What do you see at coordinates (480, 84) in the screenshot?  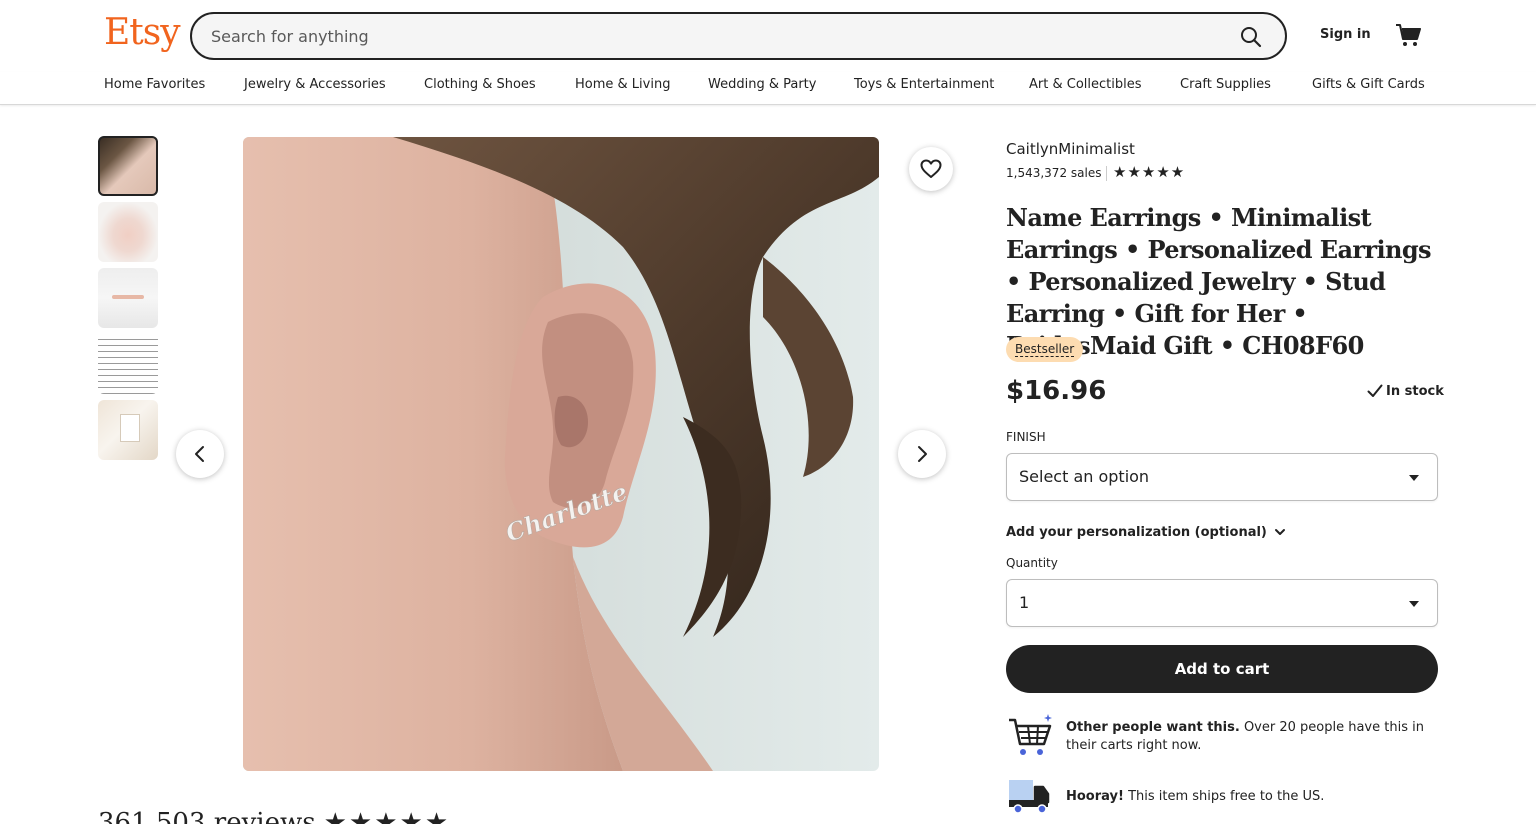 I see `category-clothing-shoes: Clothing & Shoes` at bounding box center [480, 84].